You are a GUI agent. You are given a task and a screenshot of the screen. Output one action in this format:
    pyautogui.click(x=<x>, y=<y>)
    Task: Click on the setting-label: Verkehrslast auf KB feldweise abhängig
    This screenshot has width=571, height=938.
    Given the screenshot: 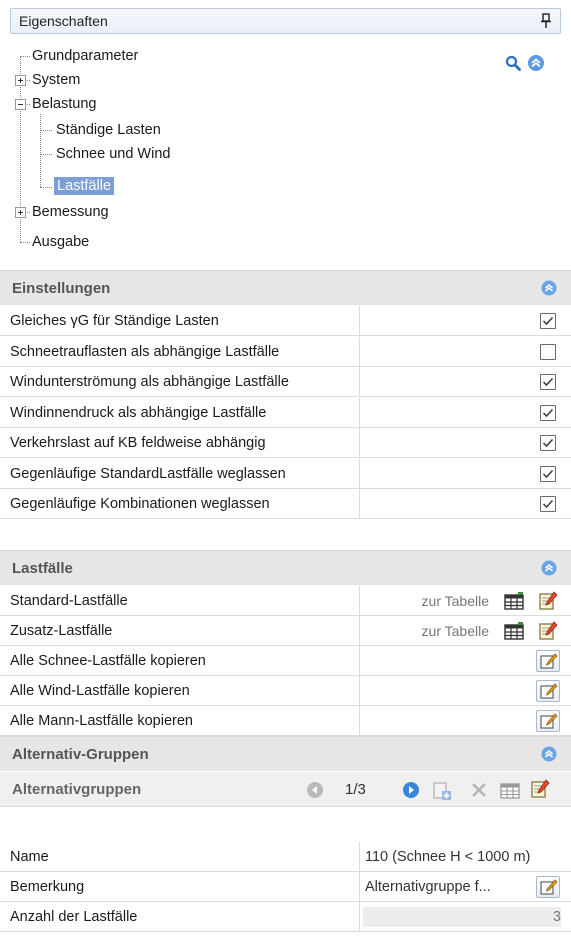 What is the action you would take?
    pyautogui.click(x=138, y=443)
    